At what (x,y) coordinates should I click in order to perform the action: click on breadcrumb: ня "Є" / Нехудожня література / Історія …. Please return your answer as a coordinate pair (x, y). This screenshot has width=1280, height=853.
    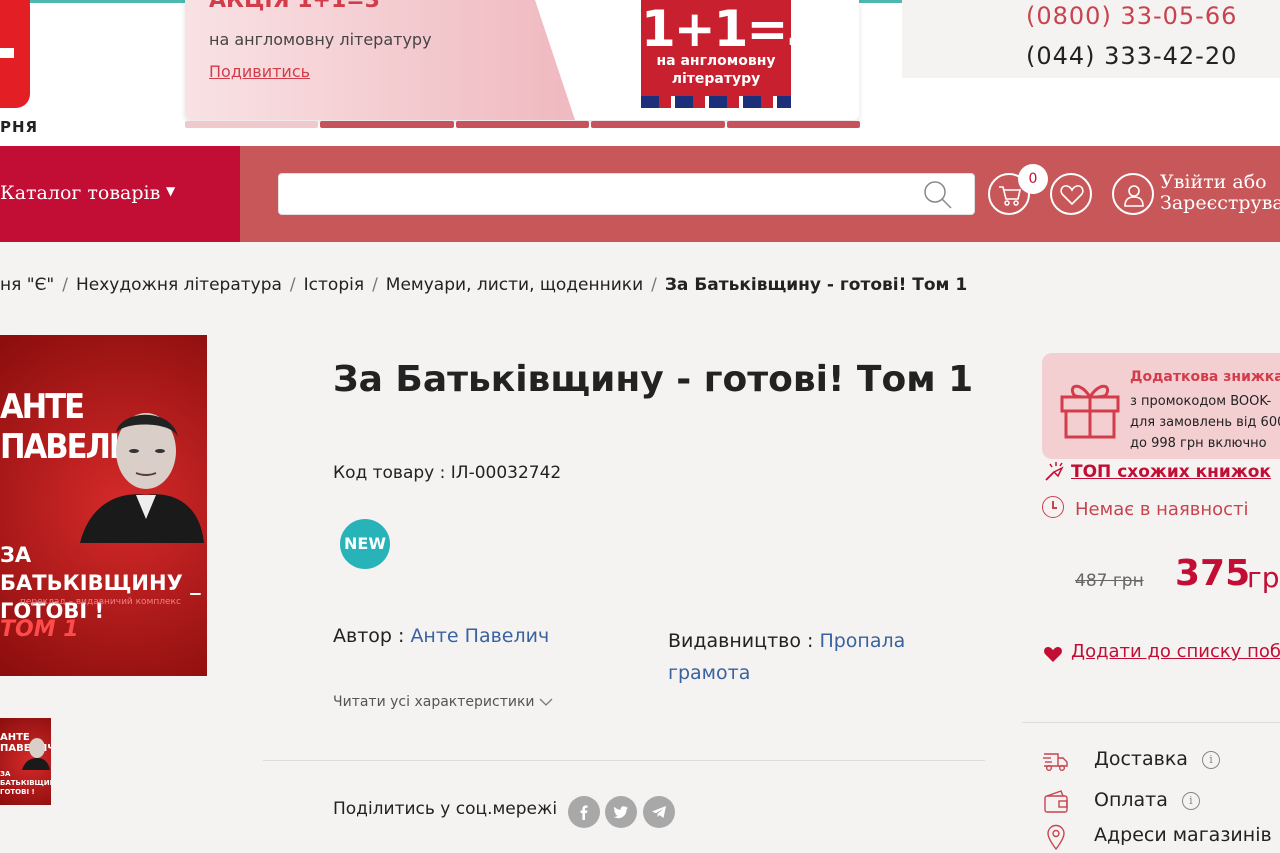
    Looking at the image, I should click on (483, 285).